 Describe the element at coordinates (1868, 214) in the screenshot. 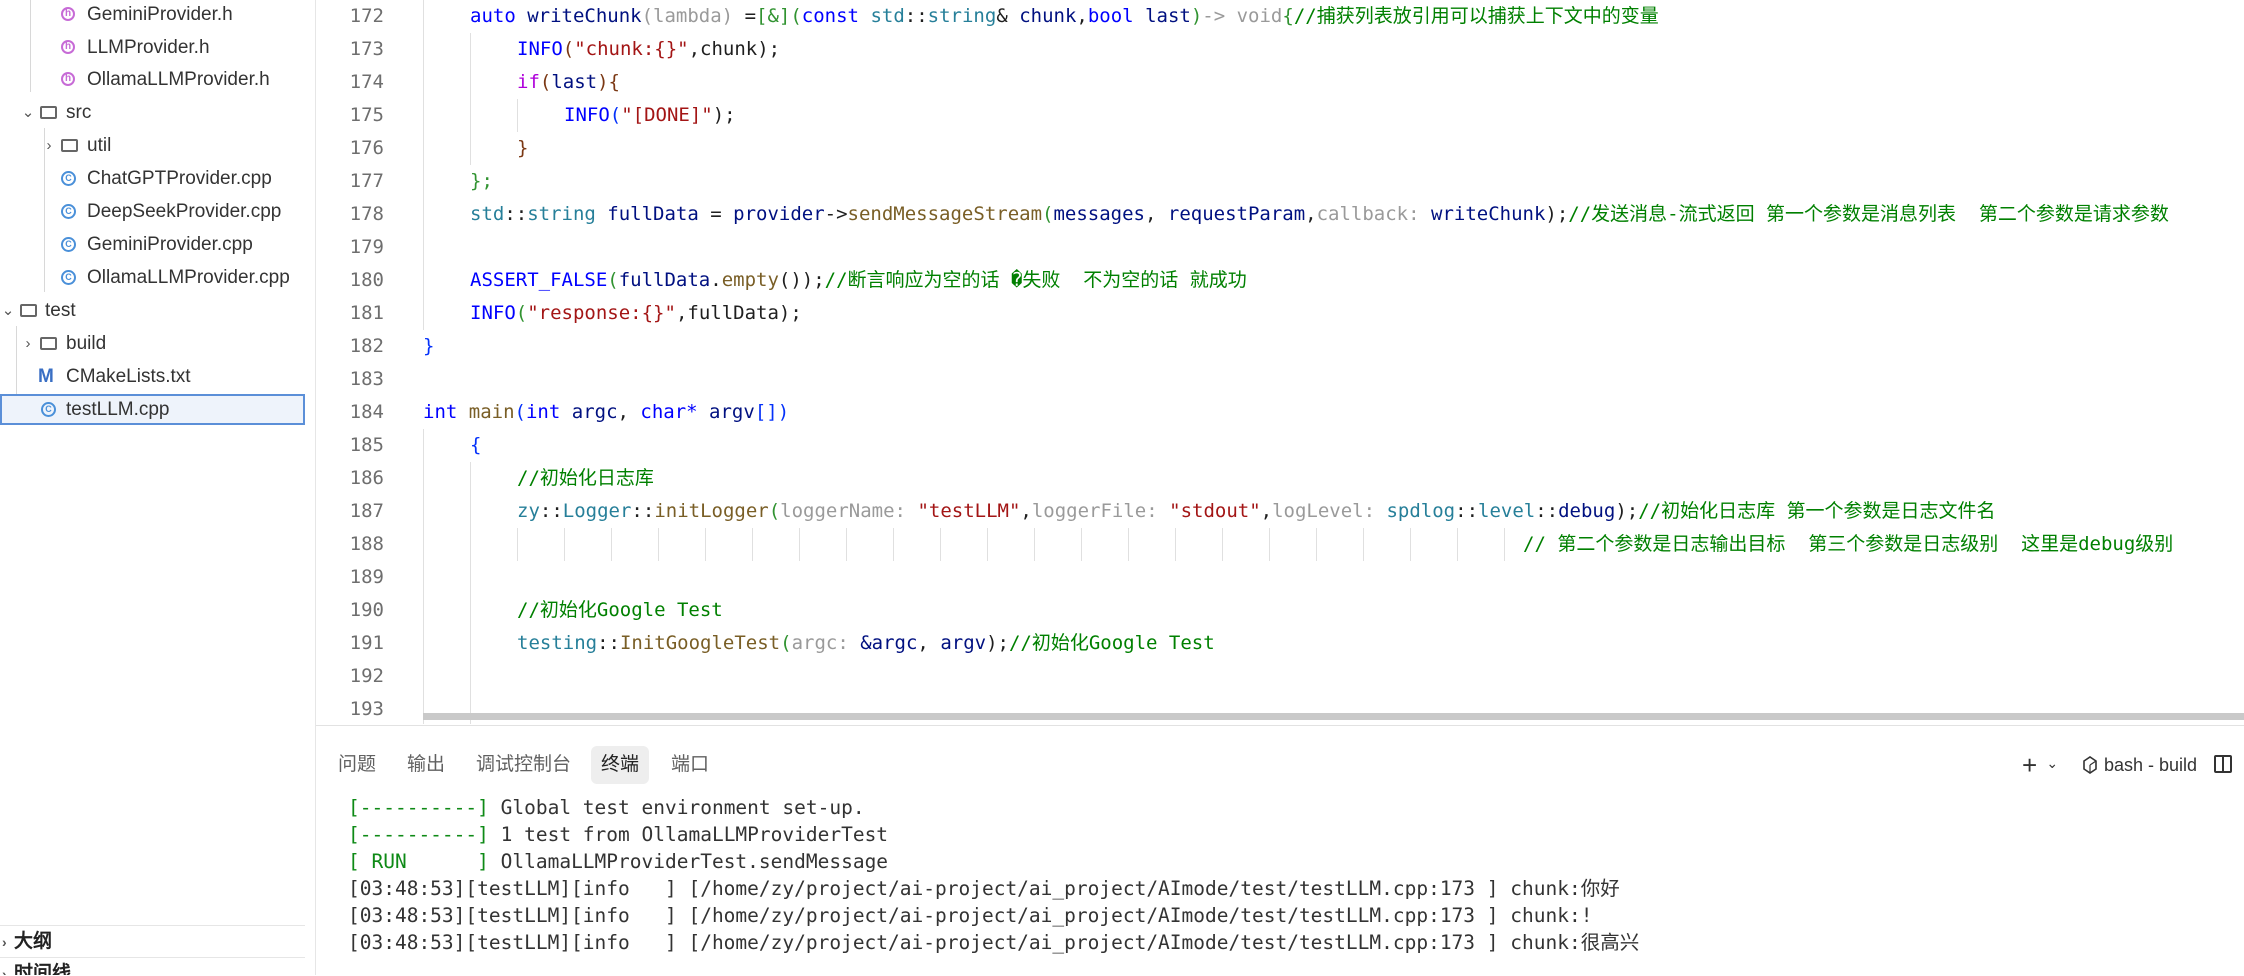

I see `code-comment: //发送消息-流式返回 第一个参数是消息列表 第二个参数是请求参数` at that location.